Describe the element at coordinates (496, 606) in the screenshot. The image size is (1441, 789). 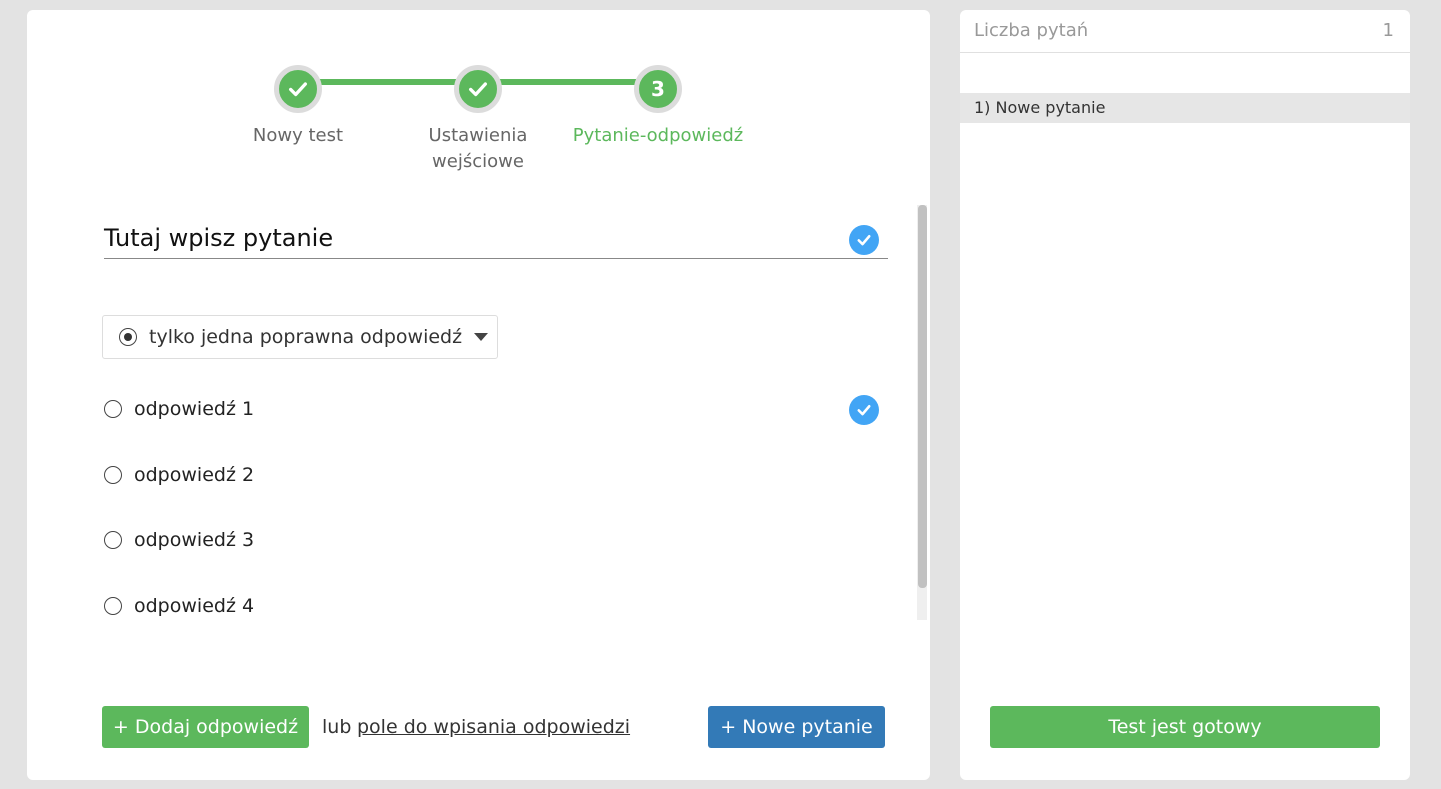
I see `answer-row-4: odpowiedź 4` at that location.